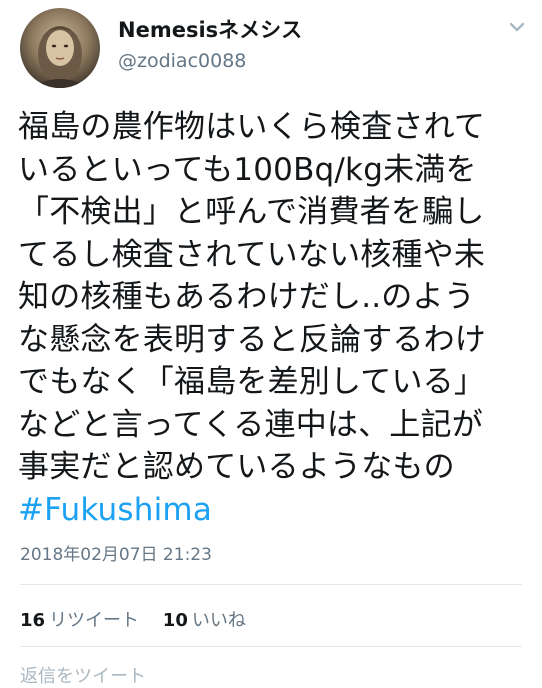 The width and height of the screenshot is (542, 688). What do you see at coordinates (276, 510) in the screenshot?
I see `hashtag-link: #Fukushima` at bounding box center [276, 510].